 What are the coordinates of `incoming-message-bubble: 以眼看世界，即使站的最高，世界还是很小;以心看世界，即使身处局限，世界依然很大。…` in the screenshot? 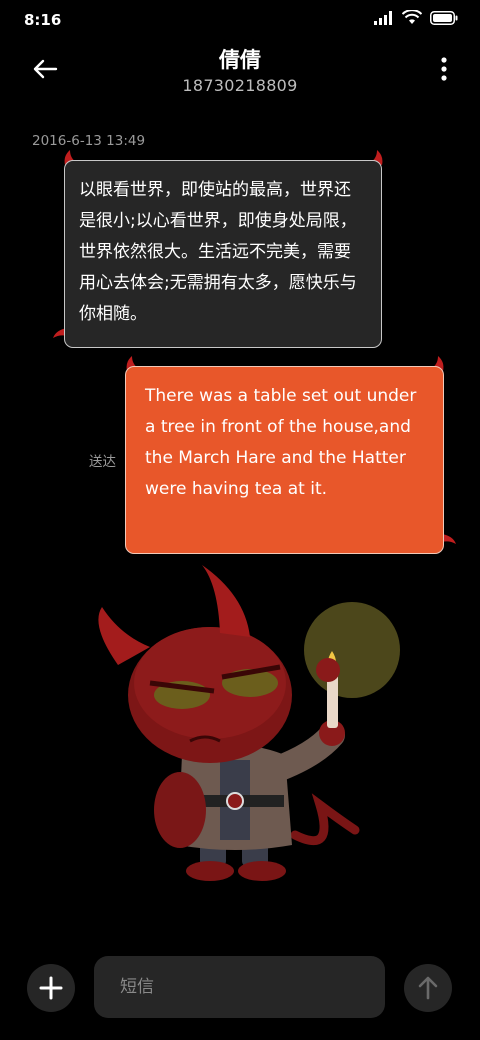 It's located at (223, 254).